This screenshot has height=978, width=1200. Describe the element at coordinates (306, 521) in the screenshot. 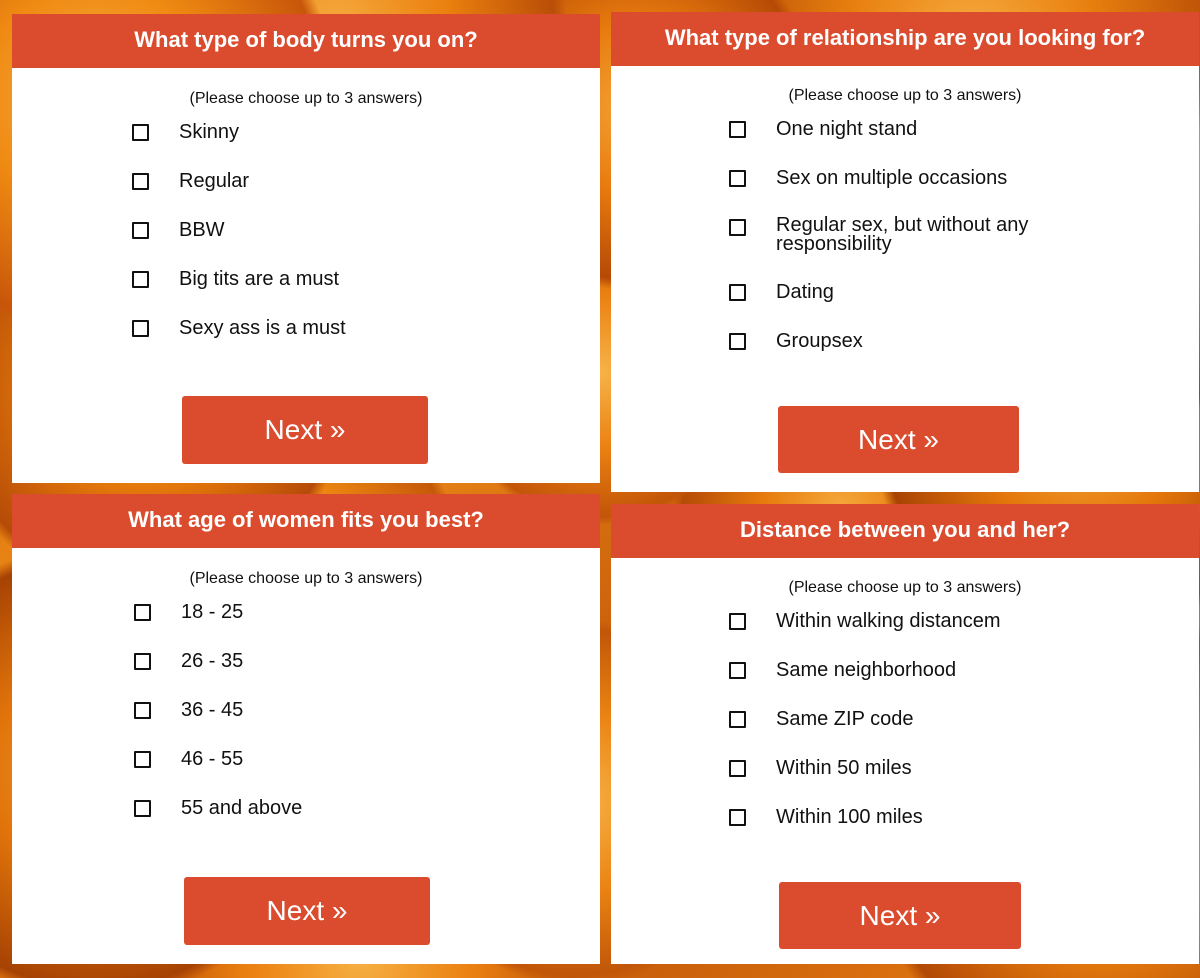

I see `panel-title: What age of women fits you best?` at that location.